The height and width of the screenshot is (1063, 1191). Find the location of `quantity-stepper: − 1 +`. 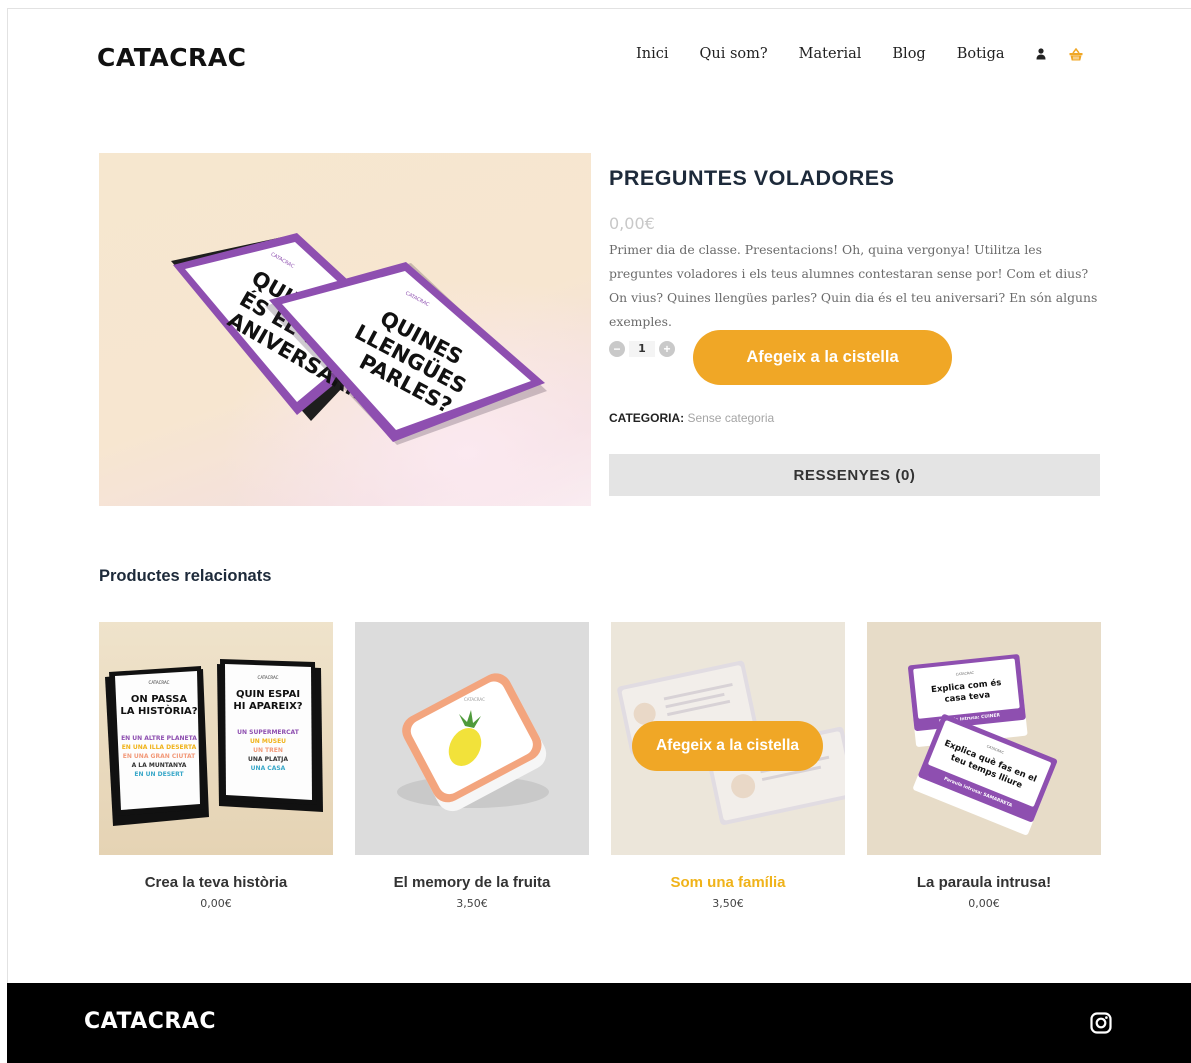

quantity-stepper: − 1 + is located at coordinates (642, 349).